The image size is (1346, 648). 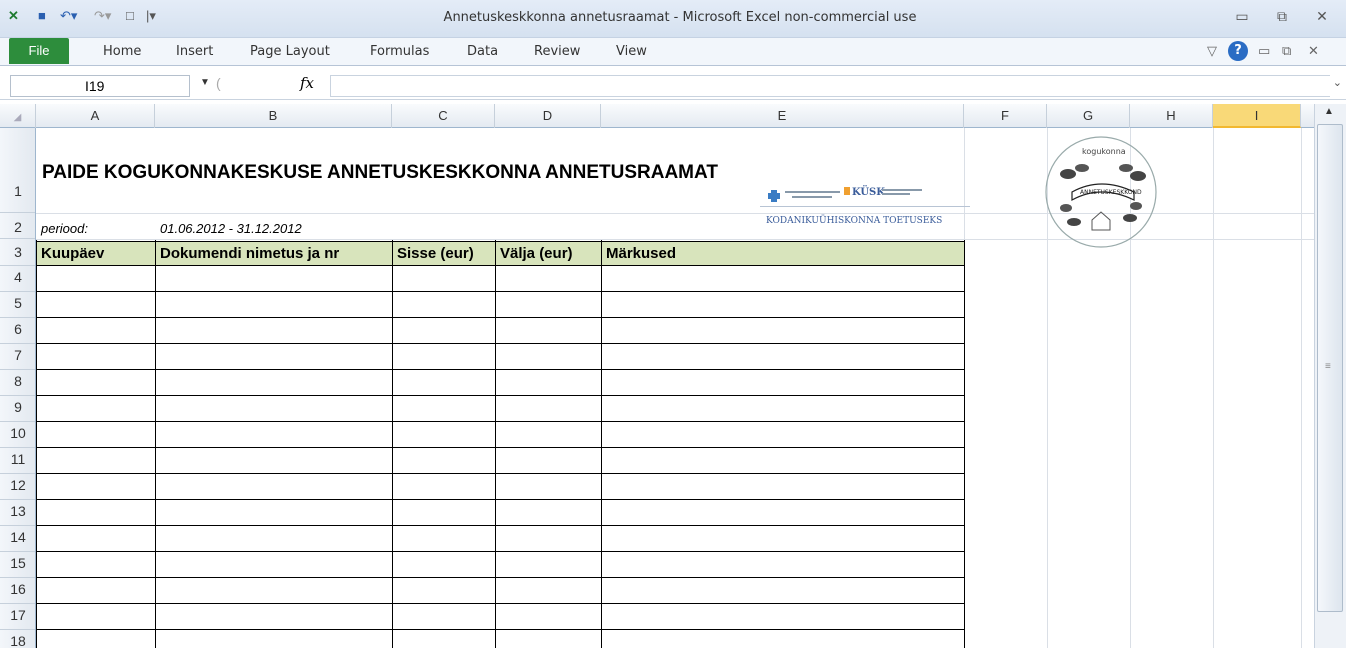 What do you see at coordinates (17, 617) in the screenshot?
I see `row-header: 17` at bounding box center [17, 617].